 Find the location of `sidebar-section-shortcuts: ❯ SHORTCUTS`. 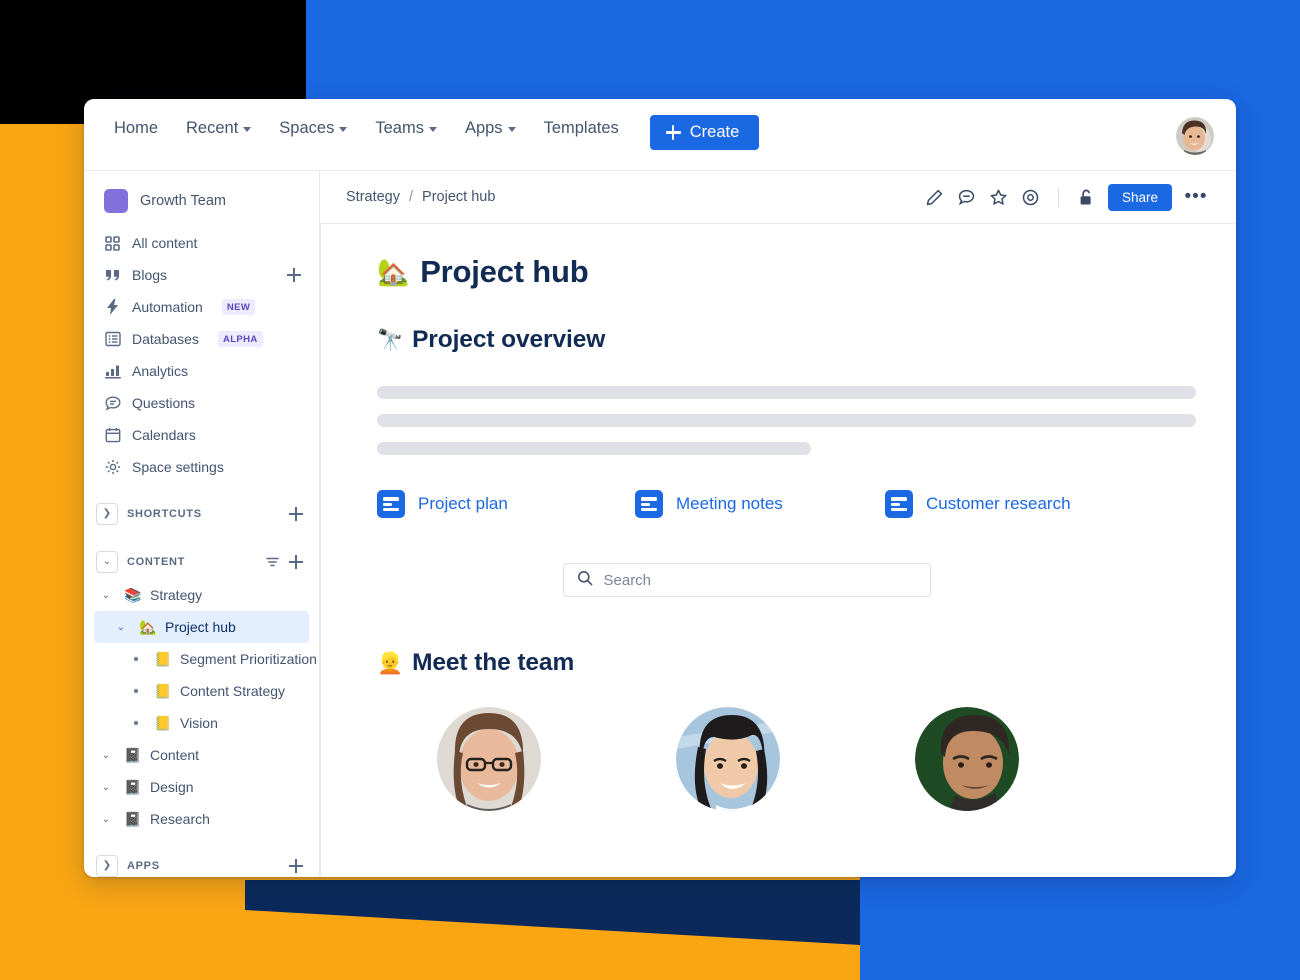

sidebar-section-shortcuts: ❯ SHORTCUTS is located at coordinates (201, 514).